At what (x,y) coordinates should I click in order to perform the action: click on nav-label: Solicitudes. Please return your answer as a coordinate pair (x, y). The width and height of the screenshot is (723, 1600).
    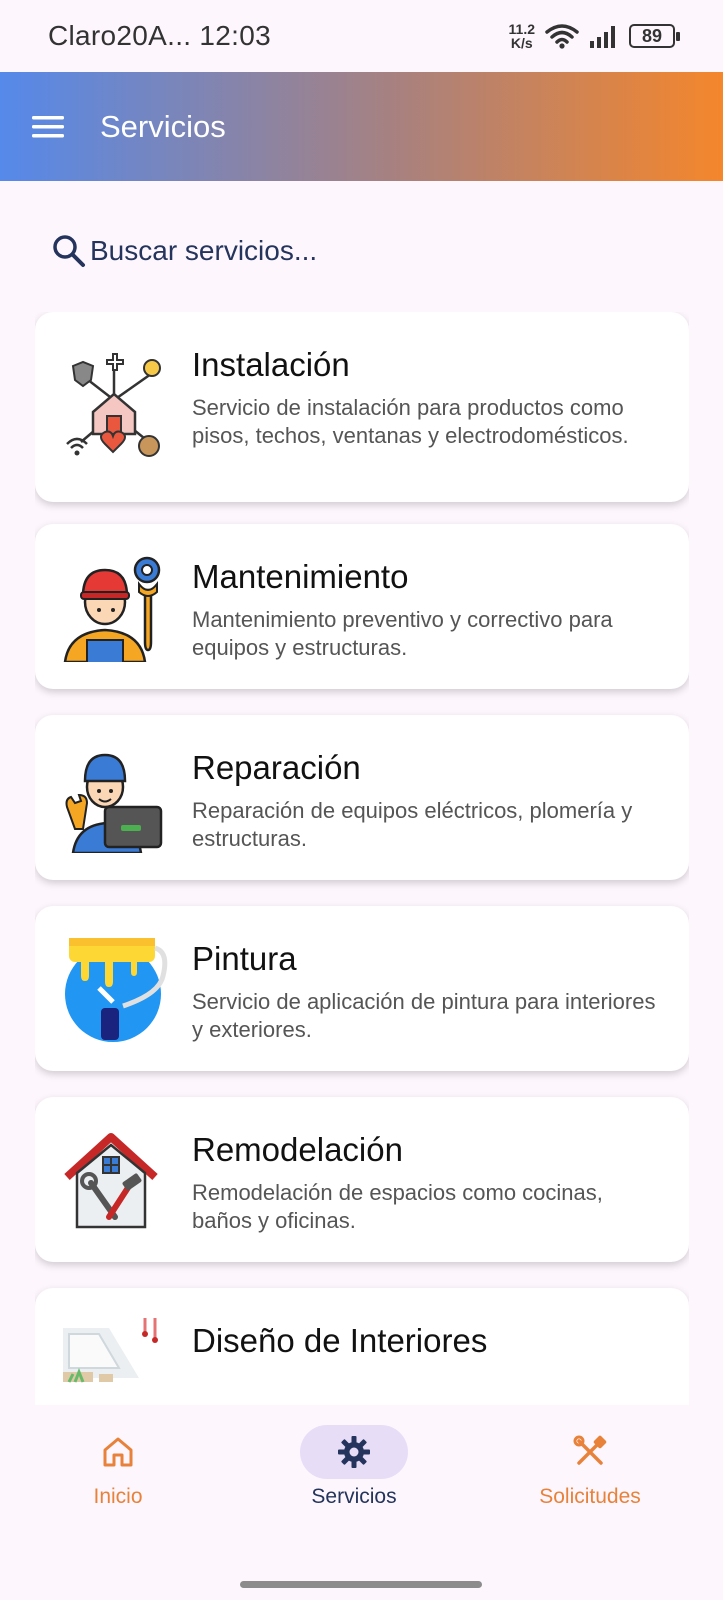
    Looking at the image, I should click on (590, 1496).